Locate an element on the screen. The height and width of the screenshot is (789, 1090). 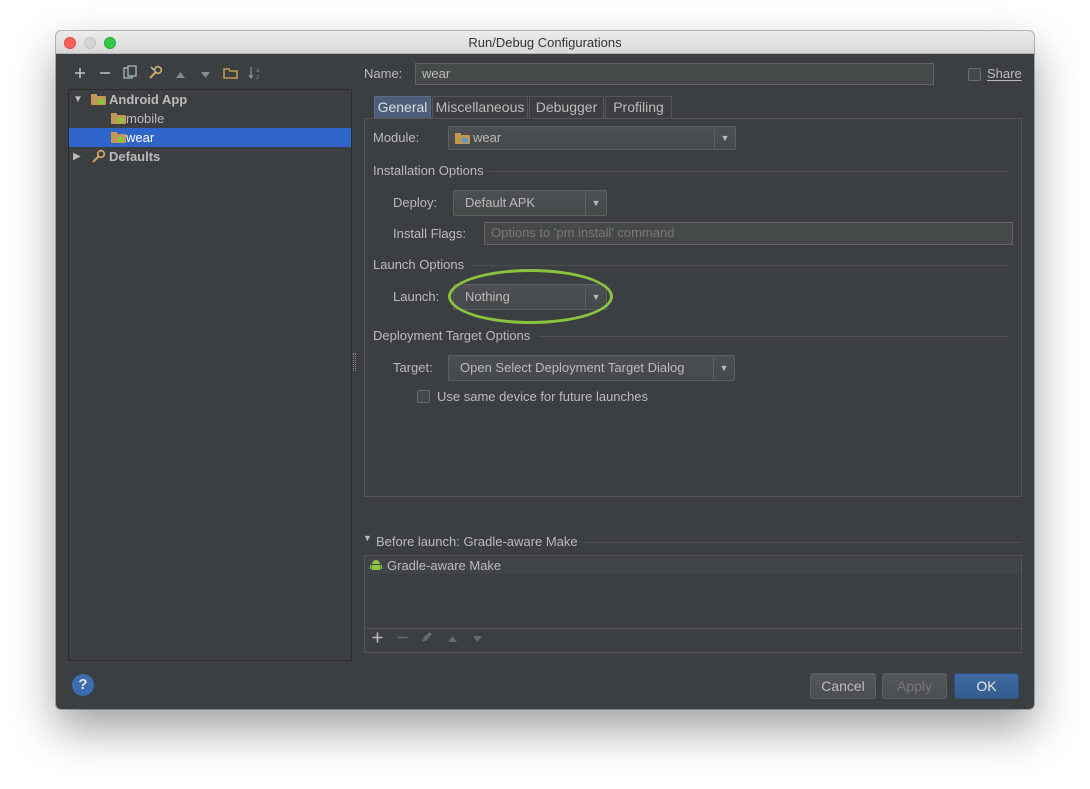
target-label: Target: is located at coordinates (413, 367).